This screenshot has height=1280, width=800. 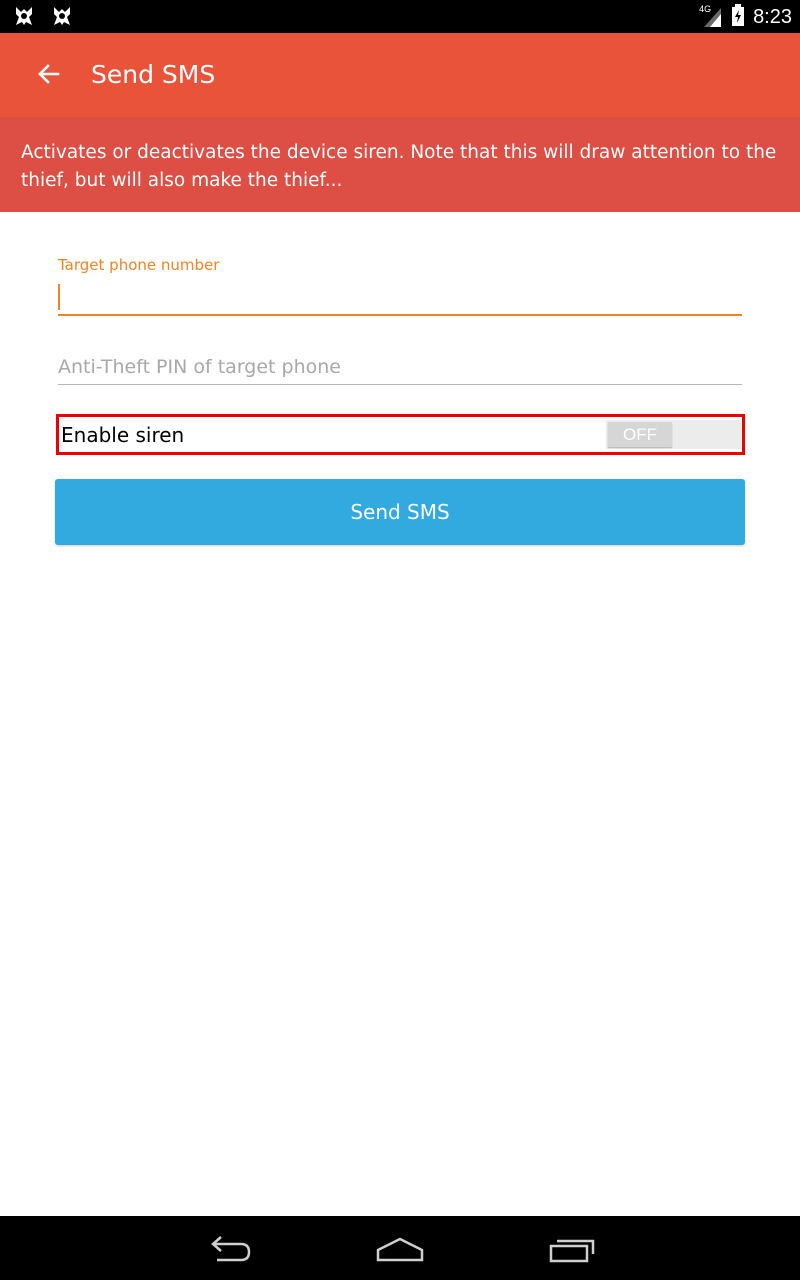 What do you see at coordinates (139, 265) in the screenshot?
I see `phone-field-label: Target phone number` at bounding box center [139, 265].